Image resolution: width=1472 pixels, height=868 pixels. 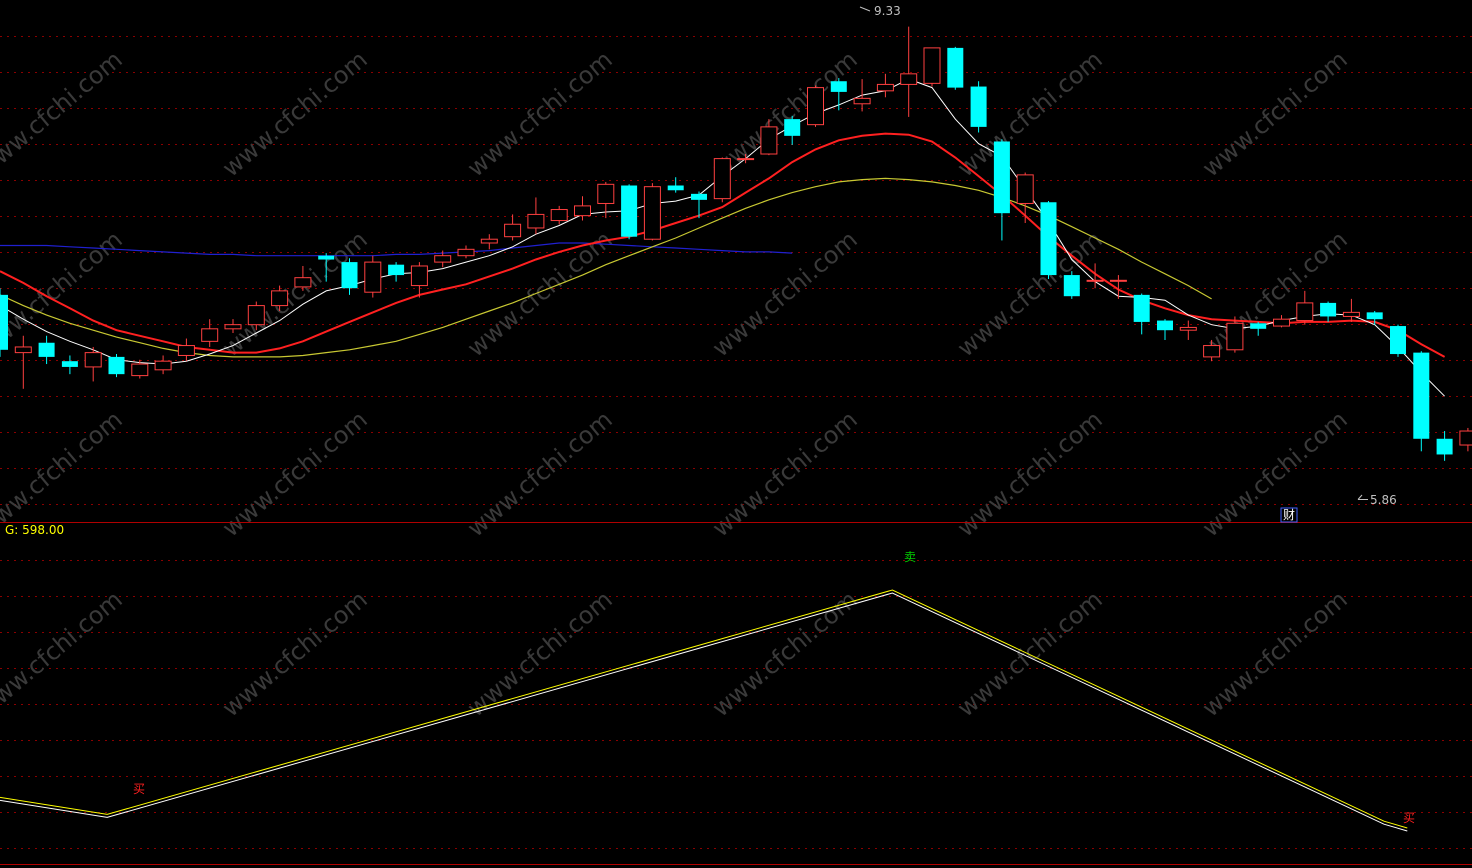 I want to click on finance-badge: 财, so click(x=1289, y=515).